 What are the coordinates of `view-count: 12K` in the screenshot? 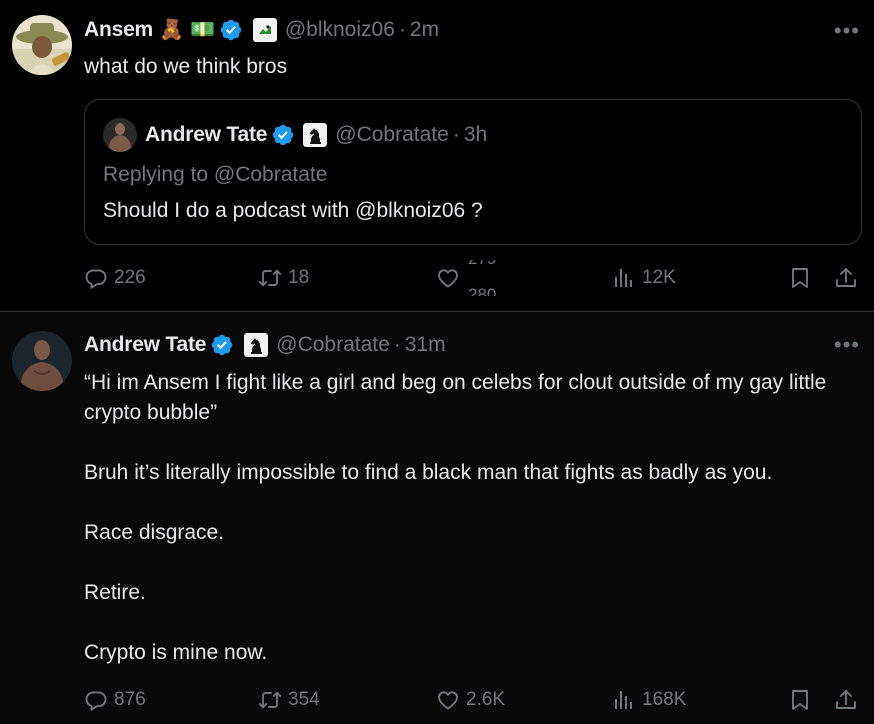 It's located at (659, 277).